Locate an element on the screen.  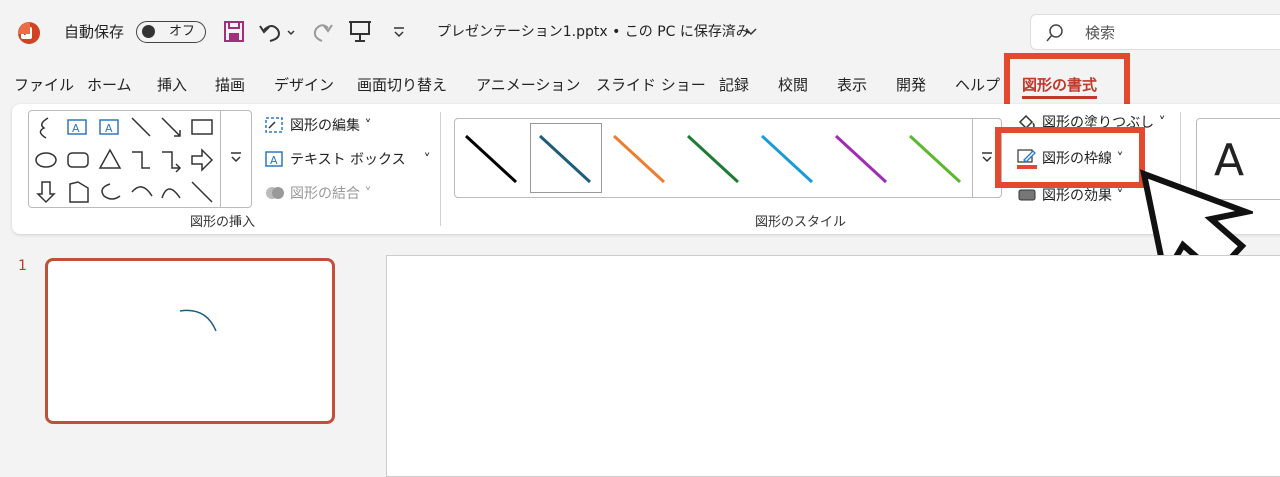
tab-developer: 開発 is located at coordinates (911, 85).